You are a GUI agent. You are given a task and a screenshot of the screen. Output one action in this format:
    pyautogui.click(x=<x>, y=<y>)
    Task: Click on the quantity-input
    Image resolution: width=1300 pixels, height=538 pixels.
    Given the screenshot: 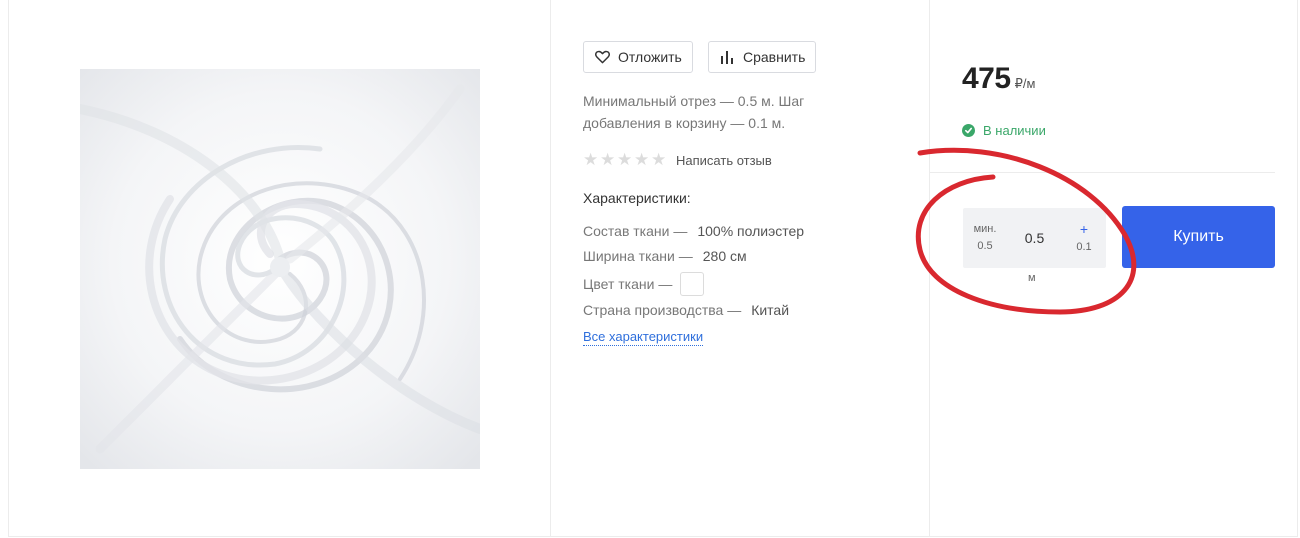 What is the action you would take?
    pyautogui.click(x=1034, y=238)
    